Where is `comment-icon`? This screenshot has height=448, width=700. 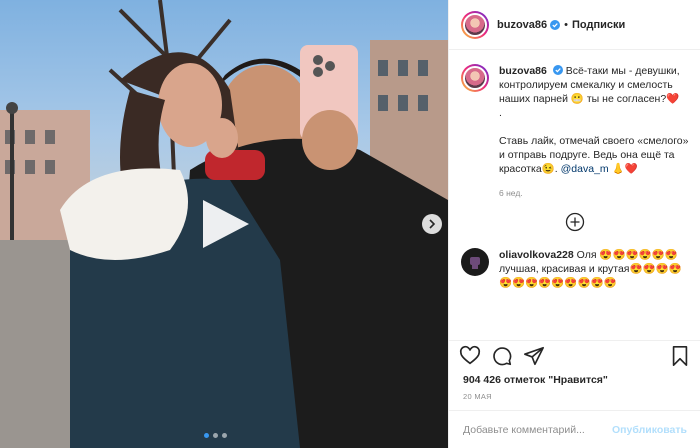 comment-icon is located at coordinates (502, 356).